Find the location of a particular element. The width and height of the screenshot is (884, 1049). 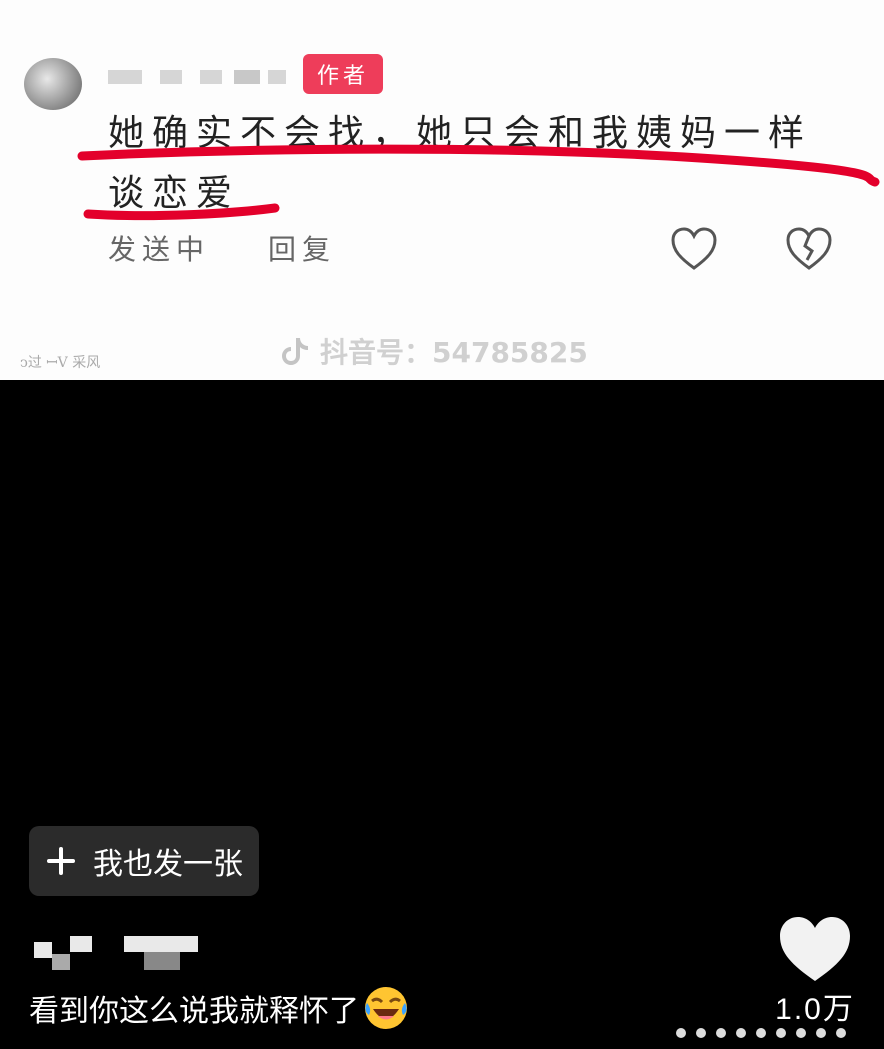

watermark-text: 抖音号：54785825 is located at coordinates (454, 352).